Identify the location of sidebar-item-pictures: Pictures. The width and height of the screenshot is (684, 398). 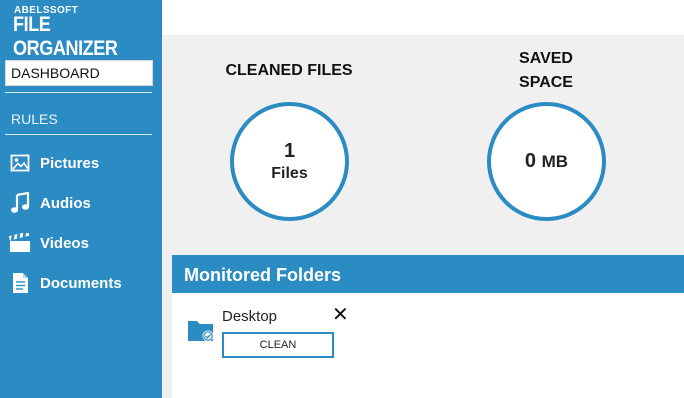
(79, 163).